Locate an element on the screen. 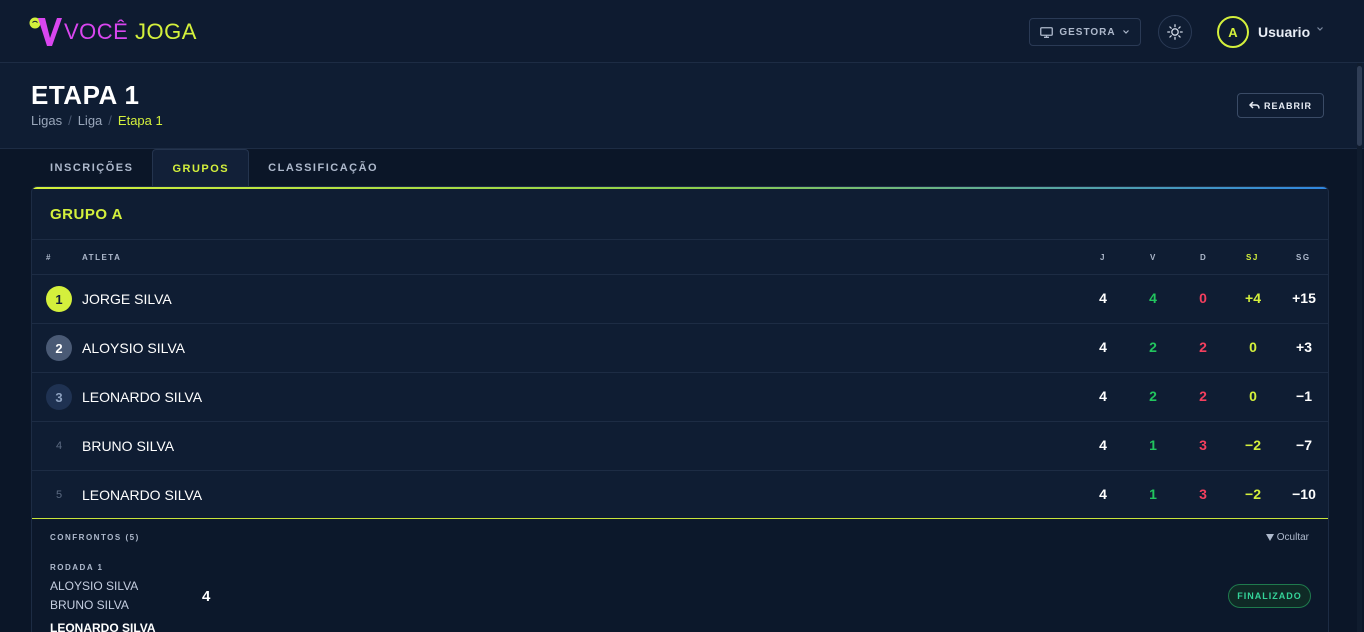 This screenshot has height=632, width=1364. brand-name-part2: JOGA is located at coordinates (165, 31).